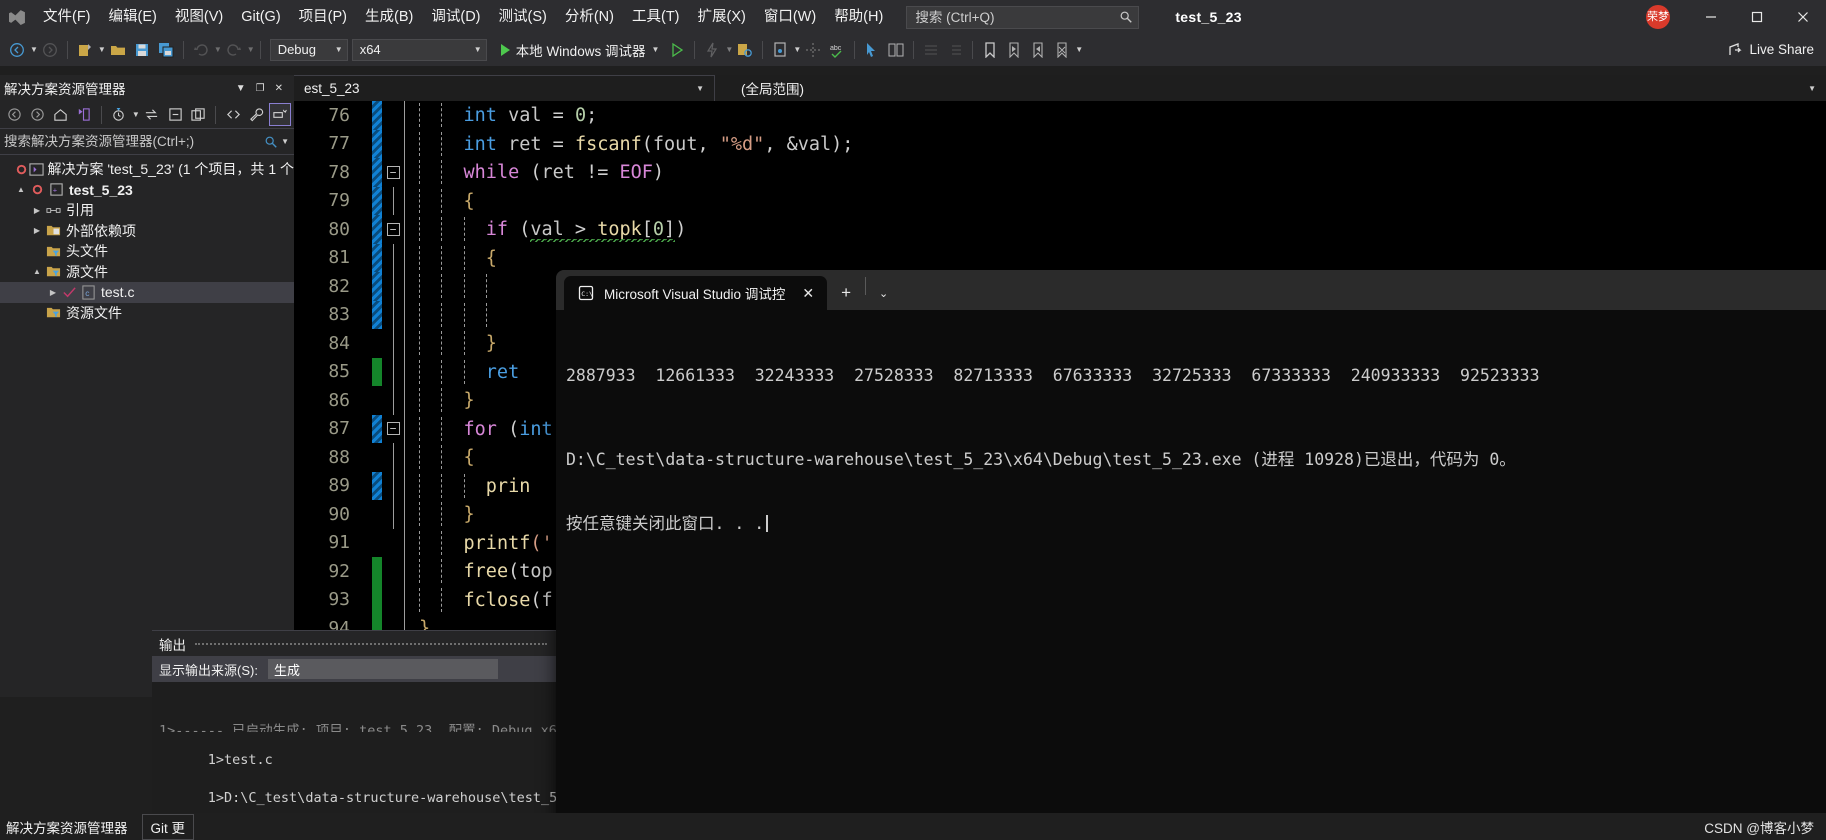  Describe the element at coordinates (198, 114) in the screenshot. I see `se-properties-icon` at that location.